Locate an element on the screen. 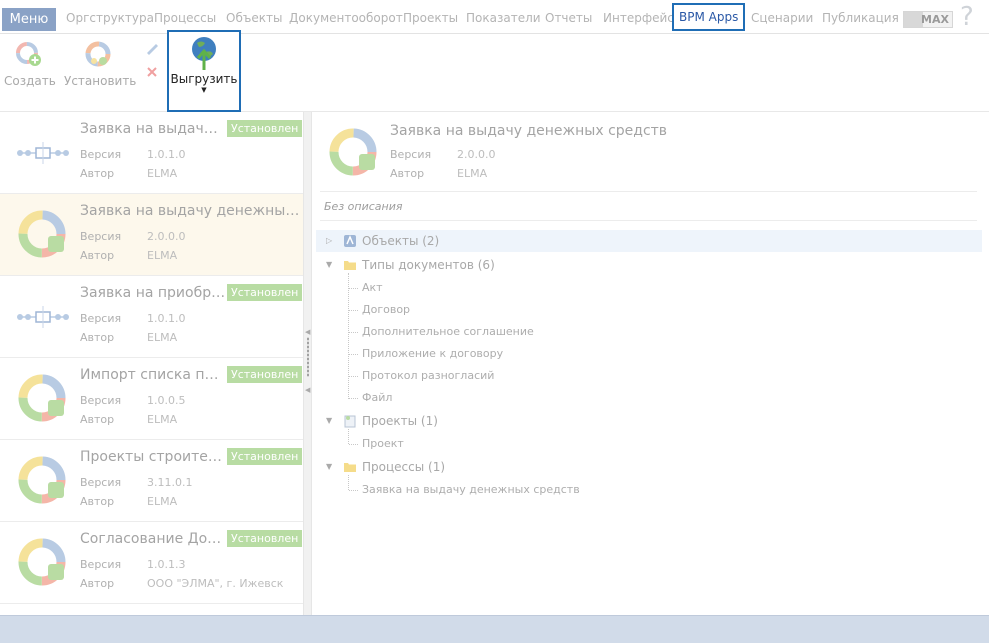 This screenshot has width=989, height=643. create-button: Создать is located at coordinates (30, 64).